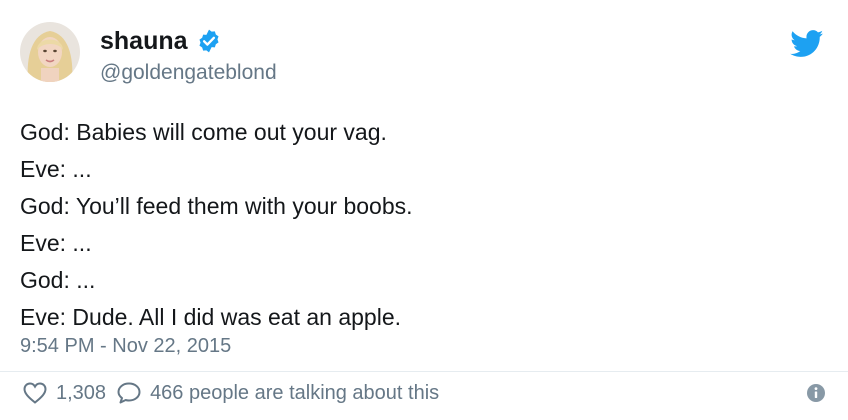 The image size is (848, 420). I want to click on engagement-bar: 1,308 466 people are talking about this, so click(230, 393).